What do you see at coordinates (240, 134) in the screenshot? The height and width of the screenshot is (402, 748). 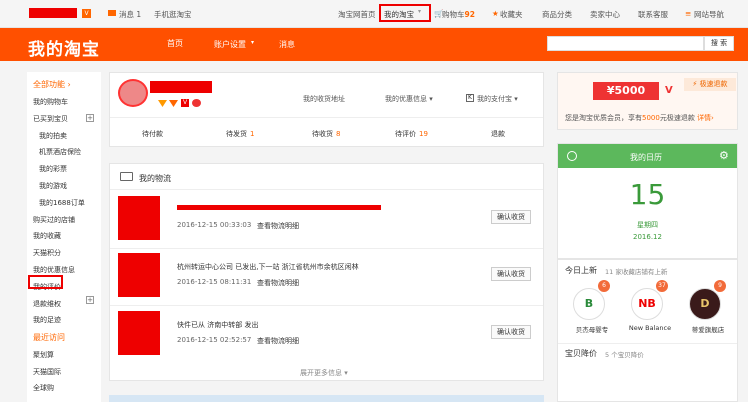 I see `order-status-1: 待发货 1` at bounding box center [240, 134].